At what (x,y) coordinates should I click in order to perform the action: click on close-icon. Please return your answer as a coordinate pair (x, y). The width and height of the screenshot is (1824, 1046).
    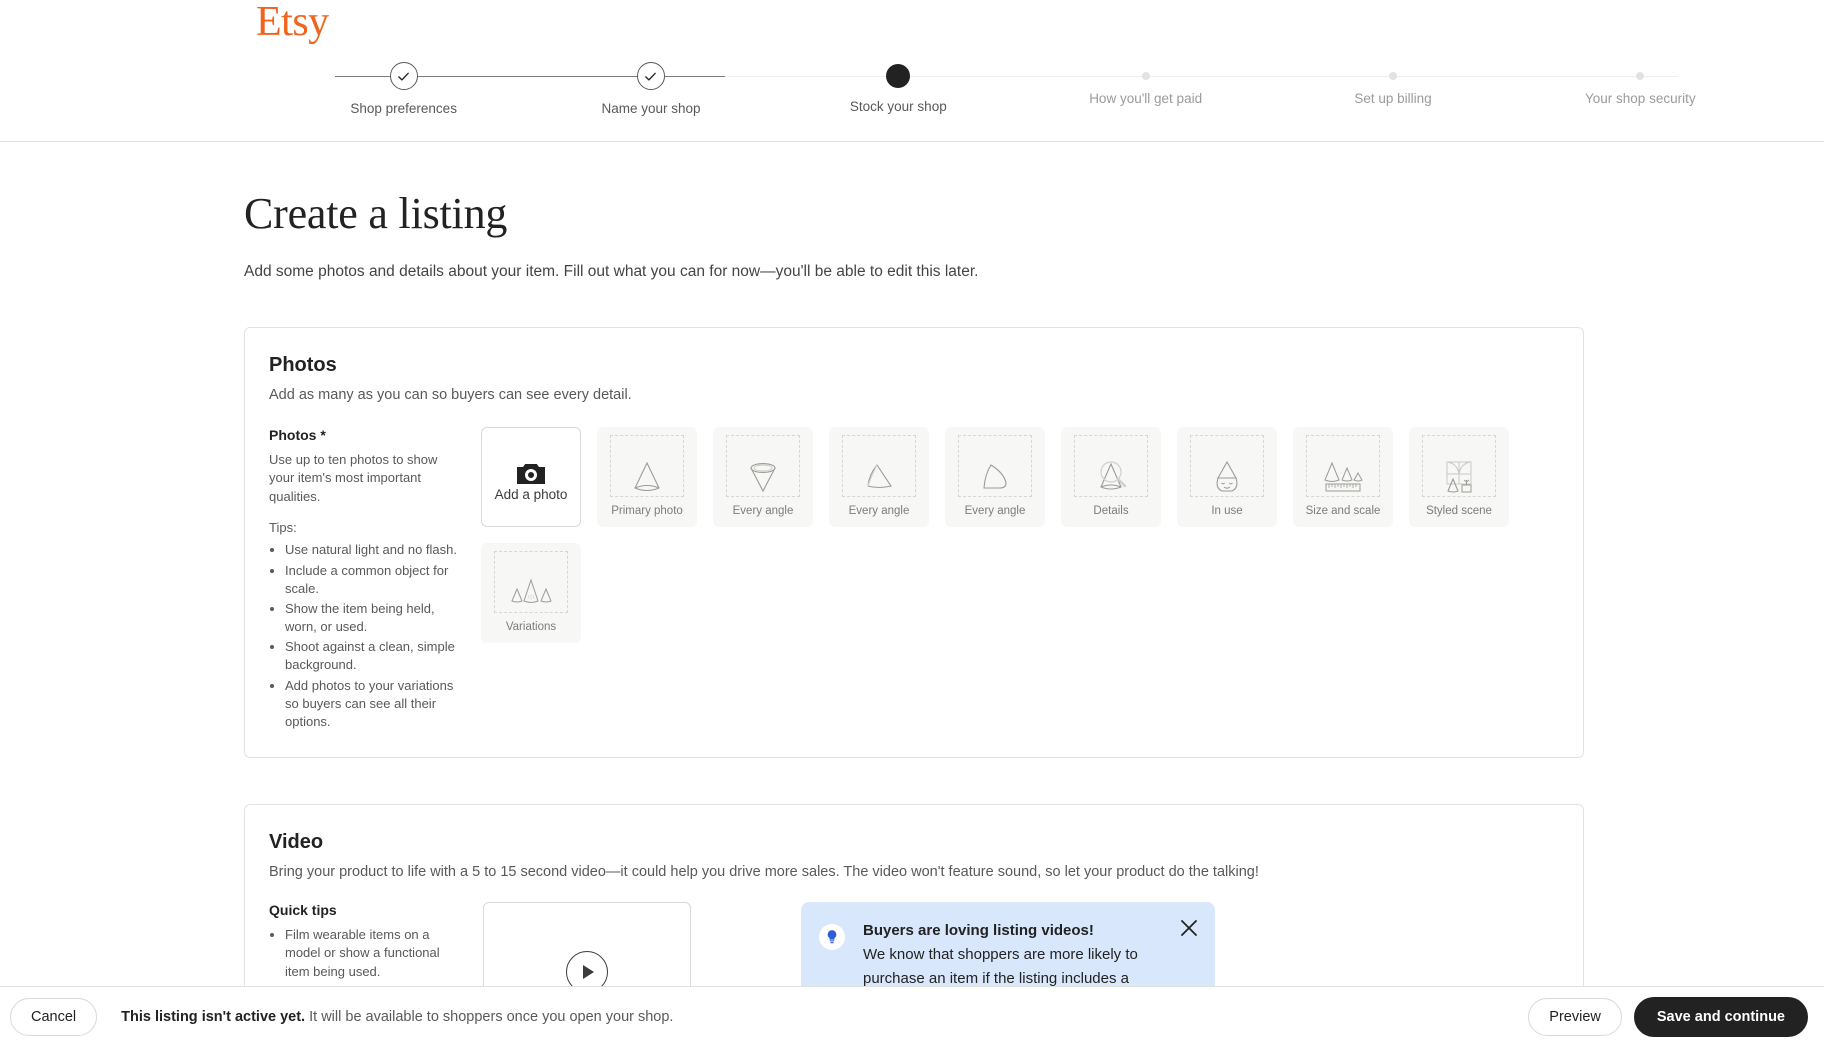
    Looking at the image, I should click on (1189, 928).